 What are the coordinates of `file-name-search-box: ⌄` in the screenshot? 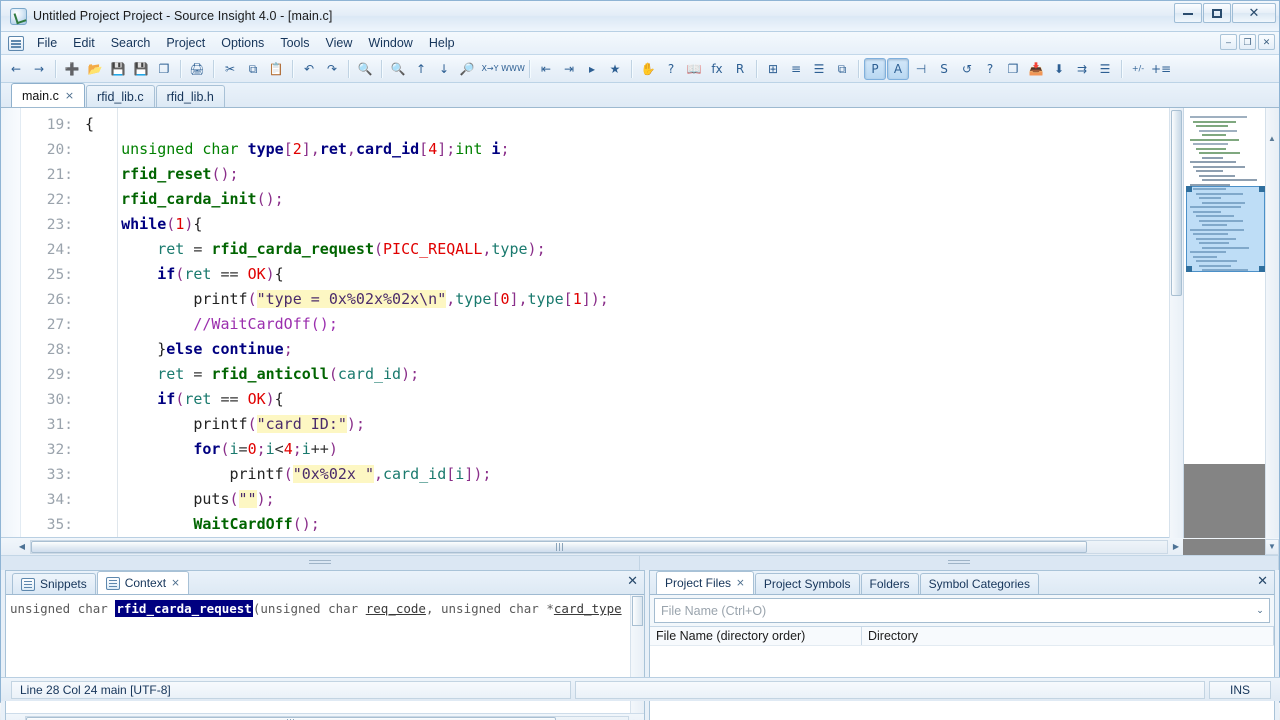 It's located at (962, 610).